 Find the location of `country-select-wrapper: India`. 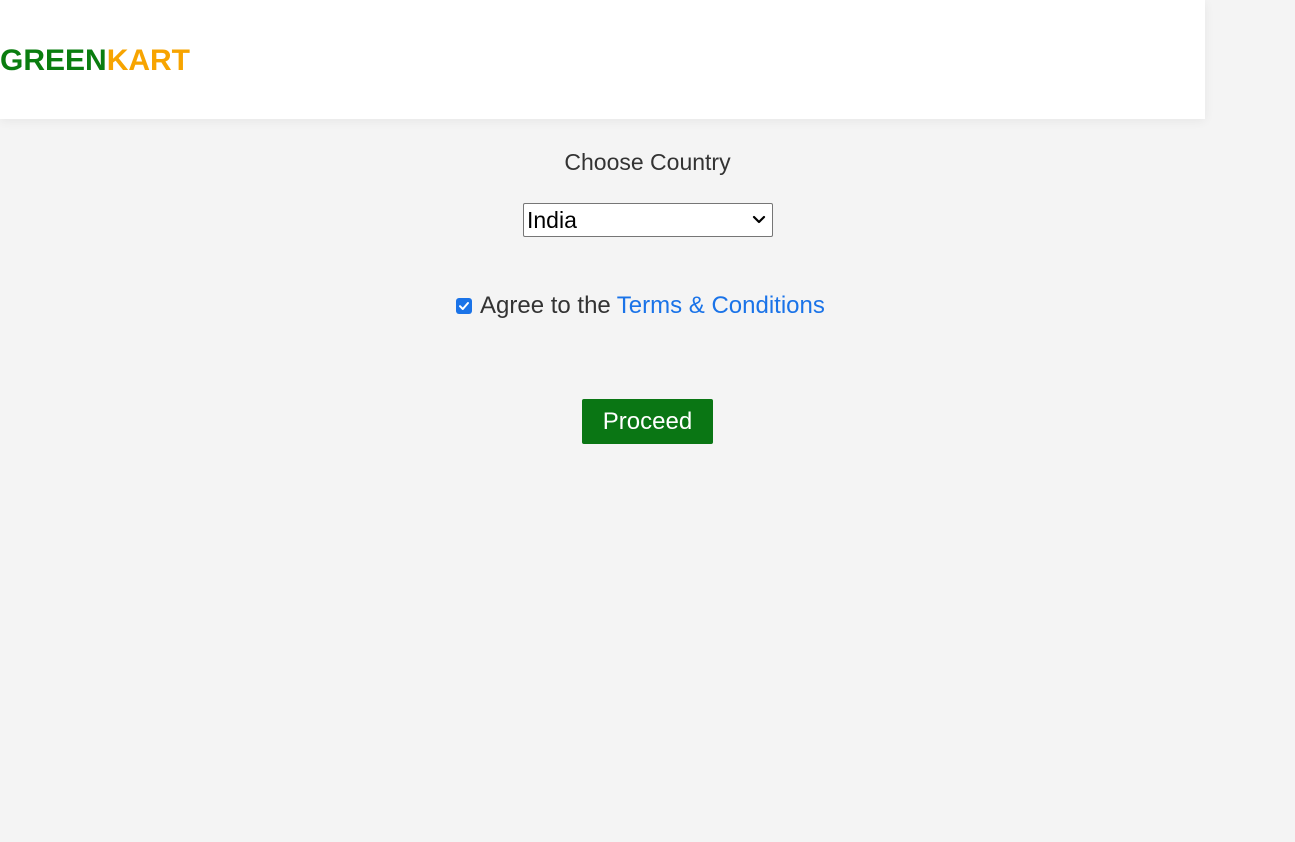

country-select-wrapper: India is located at coordinates (648, 220).